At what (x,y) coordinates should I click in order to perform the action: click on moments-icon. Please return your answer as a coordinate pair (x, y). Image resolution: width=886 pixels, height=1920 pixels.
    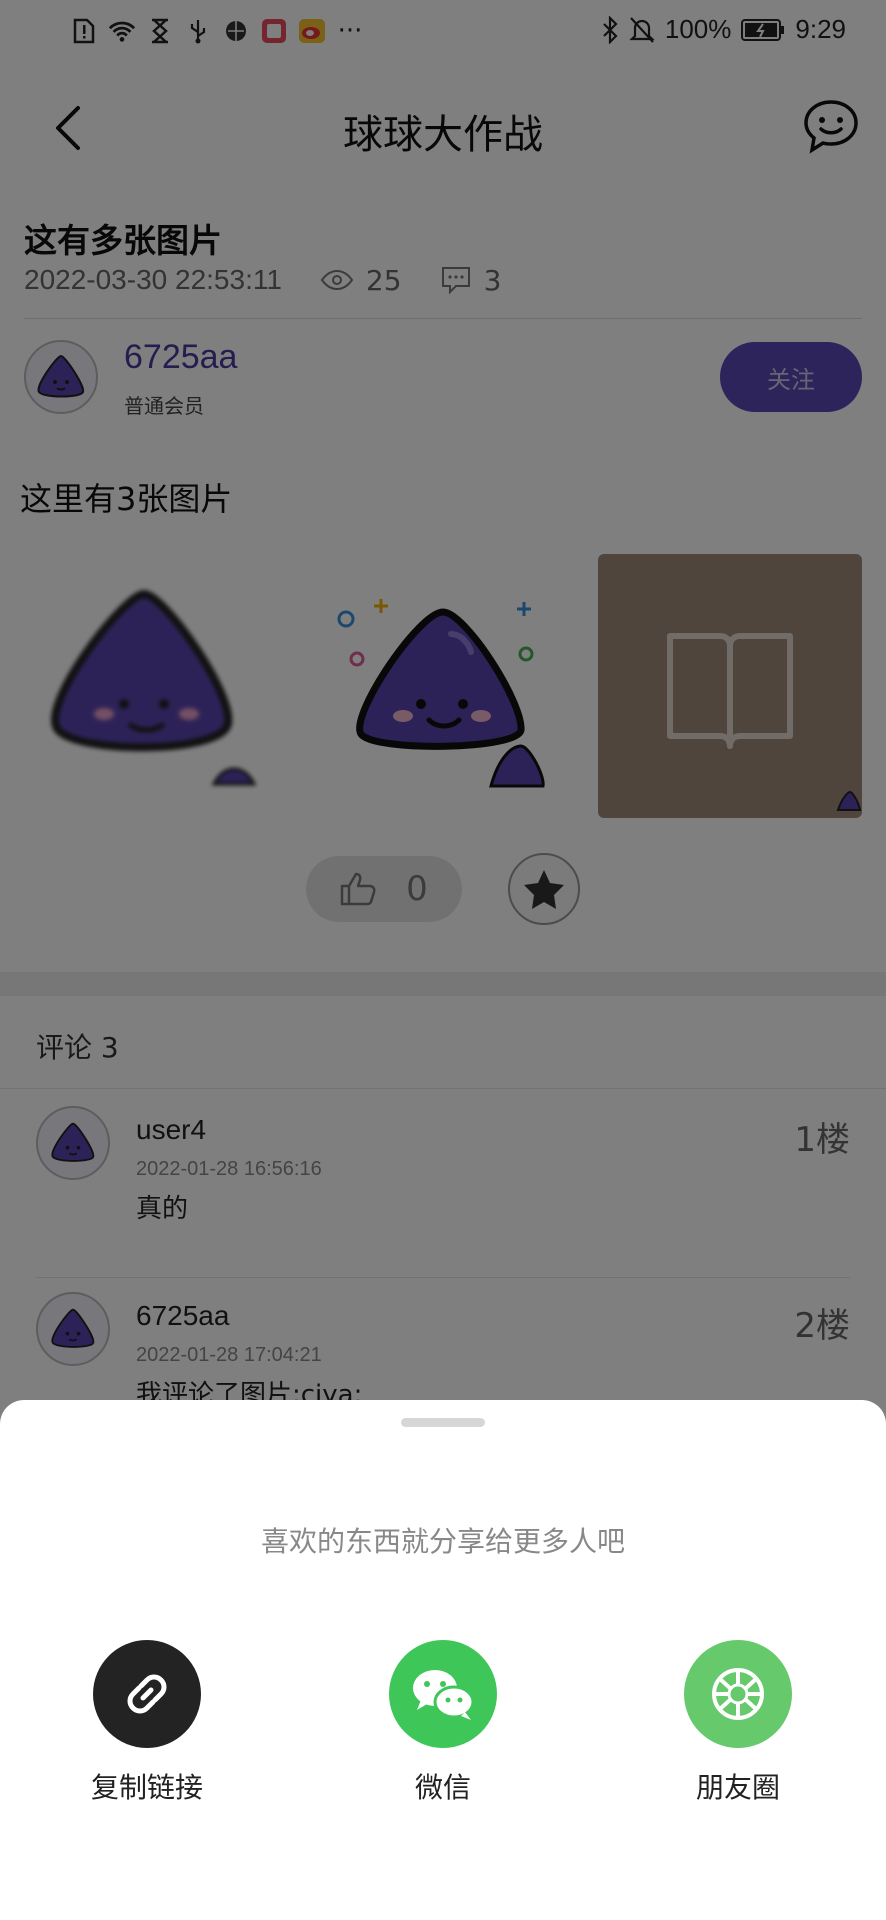
    Looking at the image, I should click on (738, 1694).